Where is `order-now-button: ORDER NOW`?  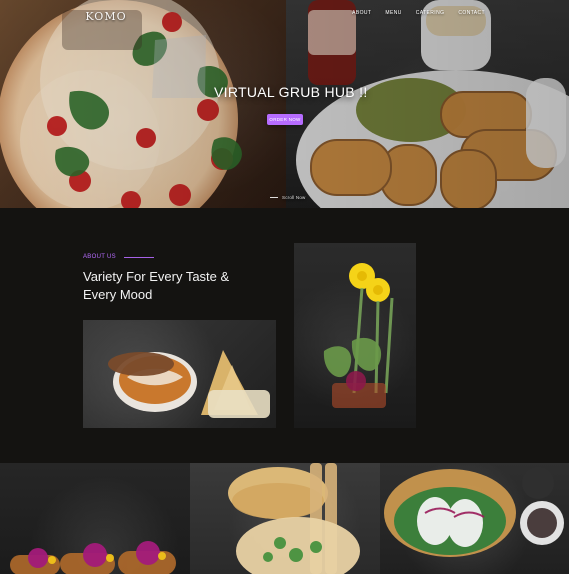
order-now-button: ORDER NOW is located at coordinates (285, 119).